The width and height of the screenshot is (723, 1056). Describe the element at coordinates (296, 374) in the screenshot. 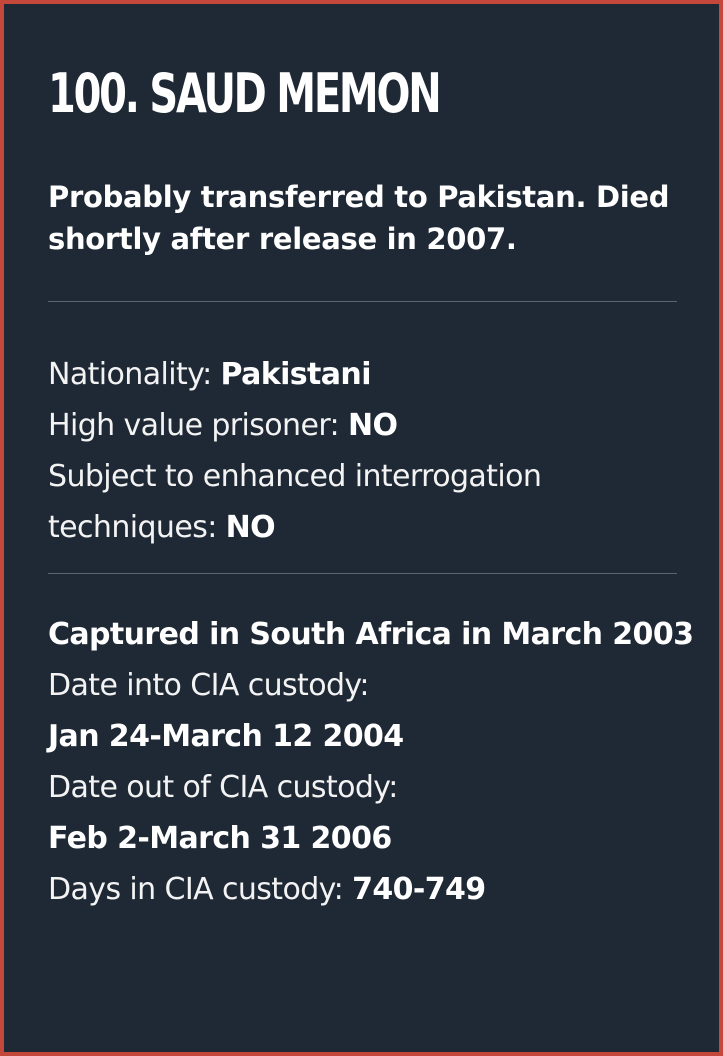

I see `nationality-value: Pakistani` at that location.